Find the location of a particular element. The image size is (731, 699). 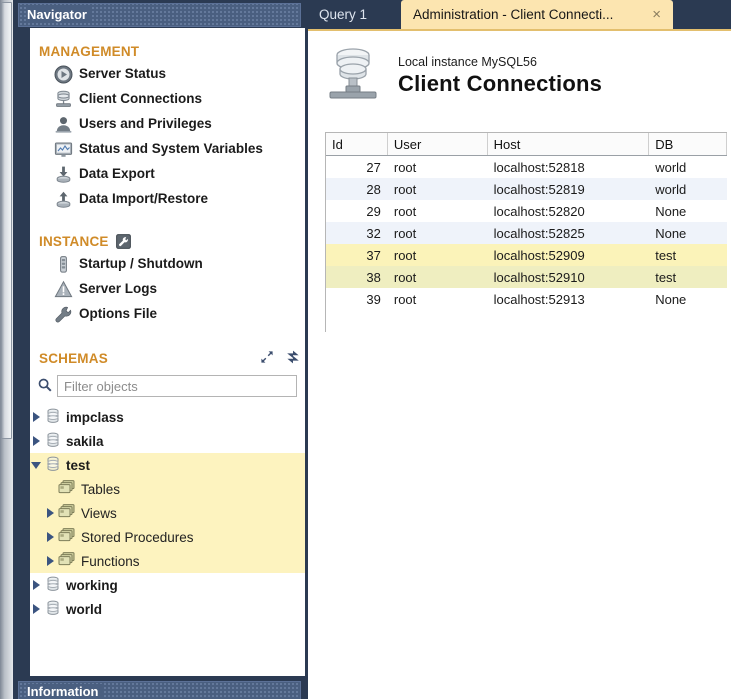

play-circle-icon is located at coordinates (64, 74).